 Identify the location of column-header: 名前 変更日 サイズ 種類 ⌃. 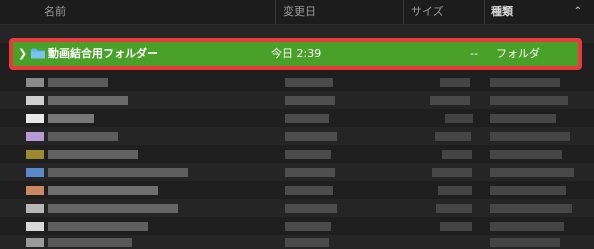
(297, 12).